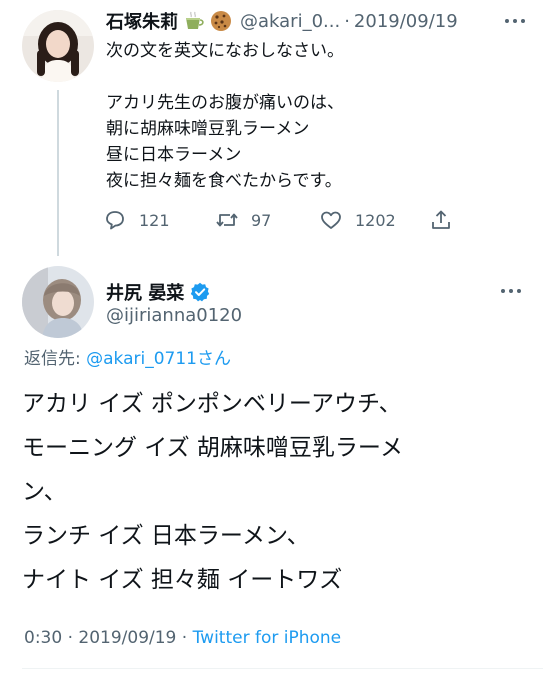 Image resolution: width=543 pixels, height=680 pixels. Describe the element at coordinates (213, 448) in the screenshot. I see `text-line: モーニング イズ 胡麻味噌豆乳ラーメ` at that location.